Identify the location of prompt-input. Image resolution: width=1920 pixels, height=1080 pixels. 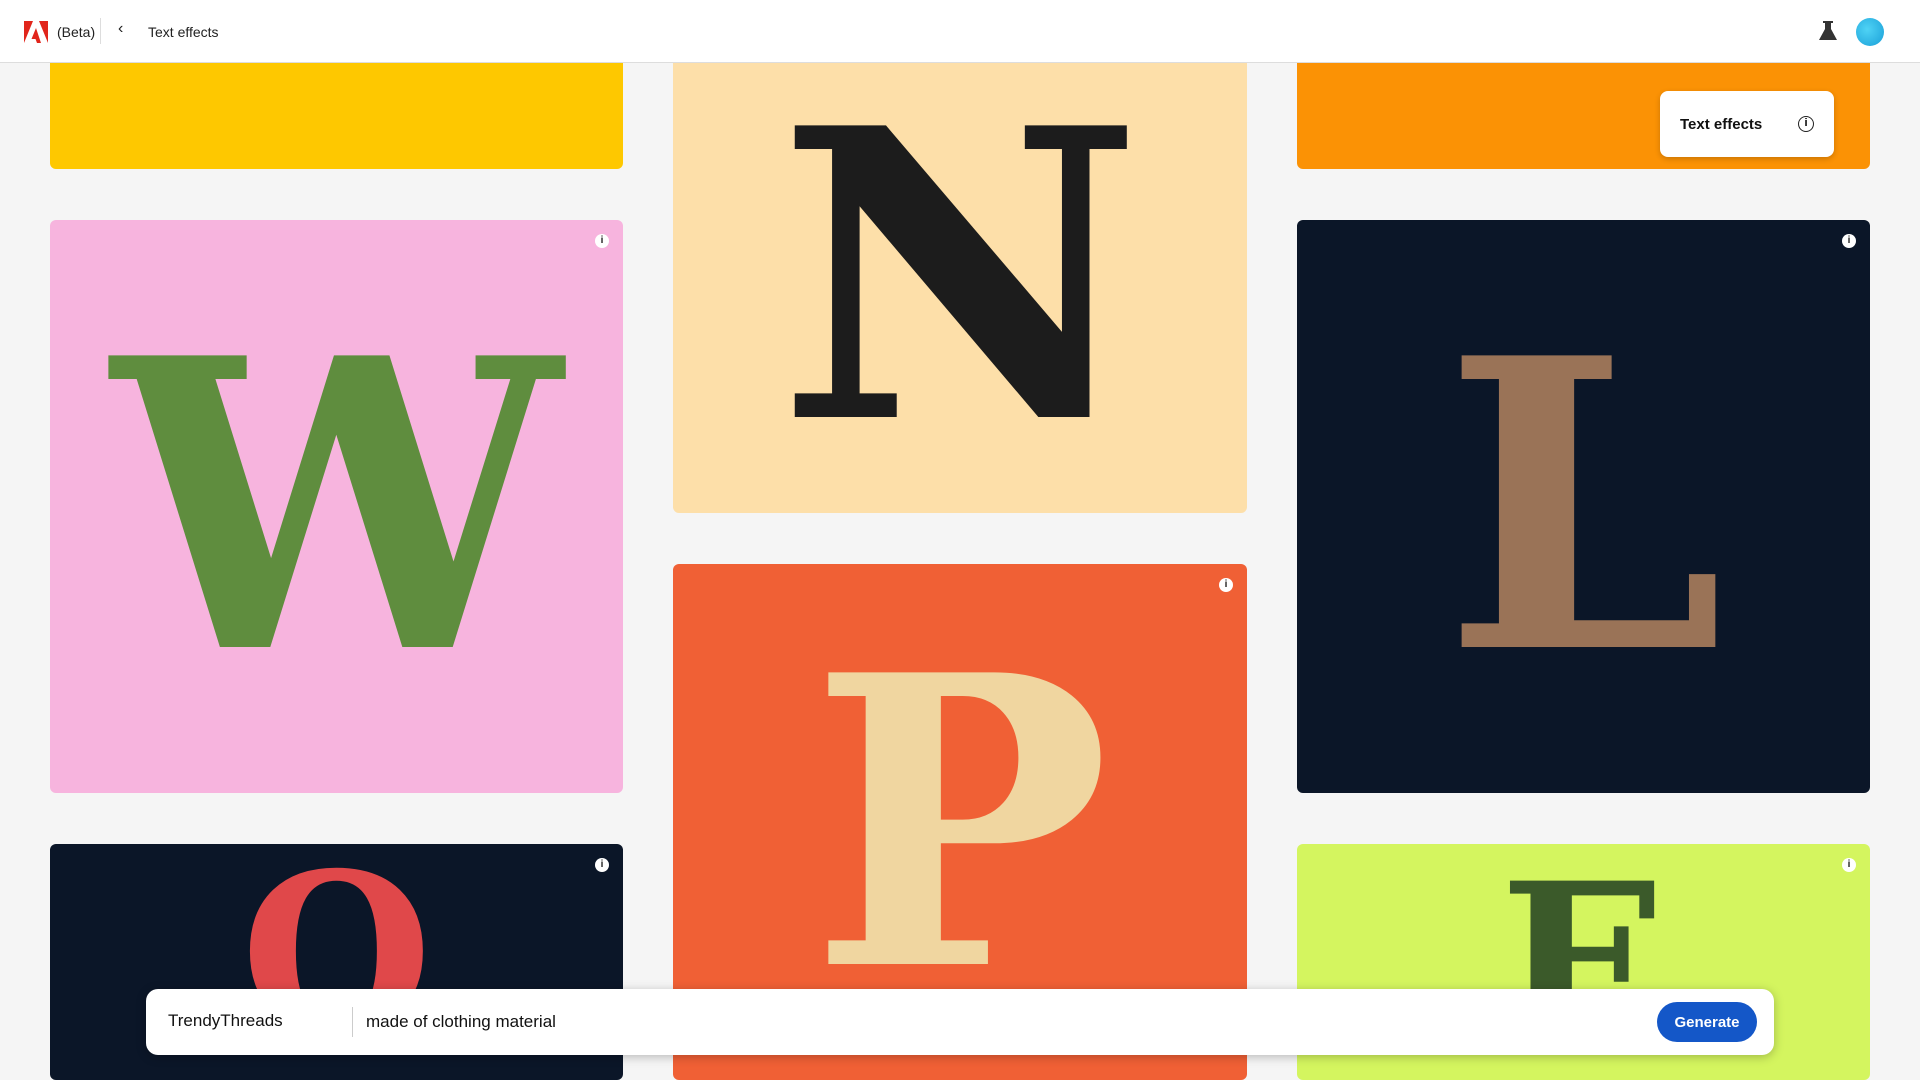
(956, 1022).